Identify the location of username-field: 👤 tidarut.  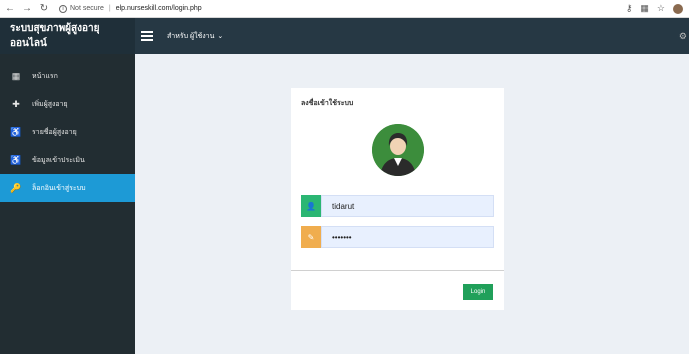
(397, 206).